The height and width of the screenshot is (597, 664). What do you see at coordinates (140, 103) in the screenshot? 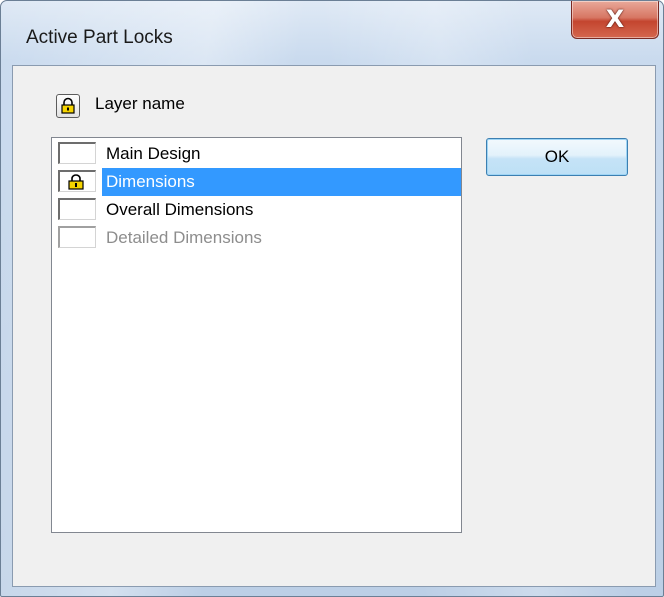
I see `layer-name-header: Layer name` at bounding box center [140, 103].